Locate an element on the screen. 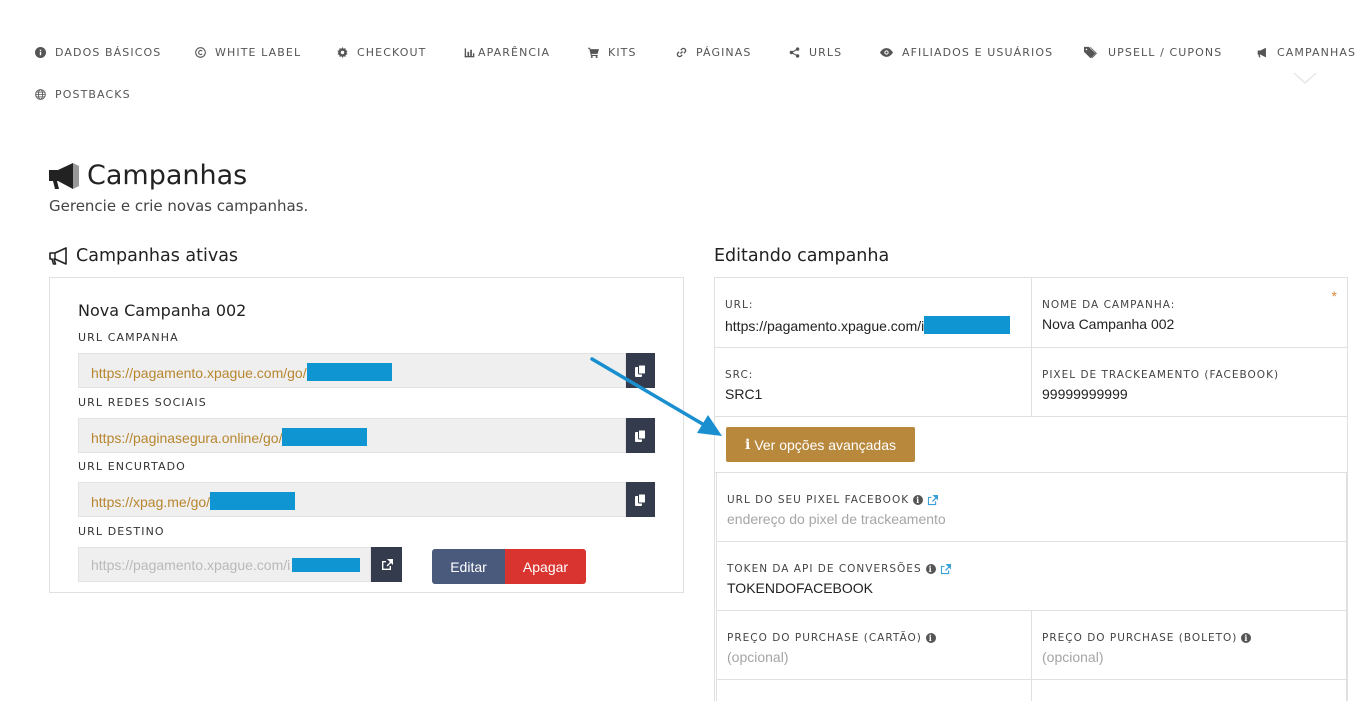 The image size is (1367, 701). nav-tab-checkout: CHECKOUT is located at coordinates (381, 52).